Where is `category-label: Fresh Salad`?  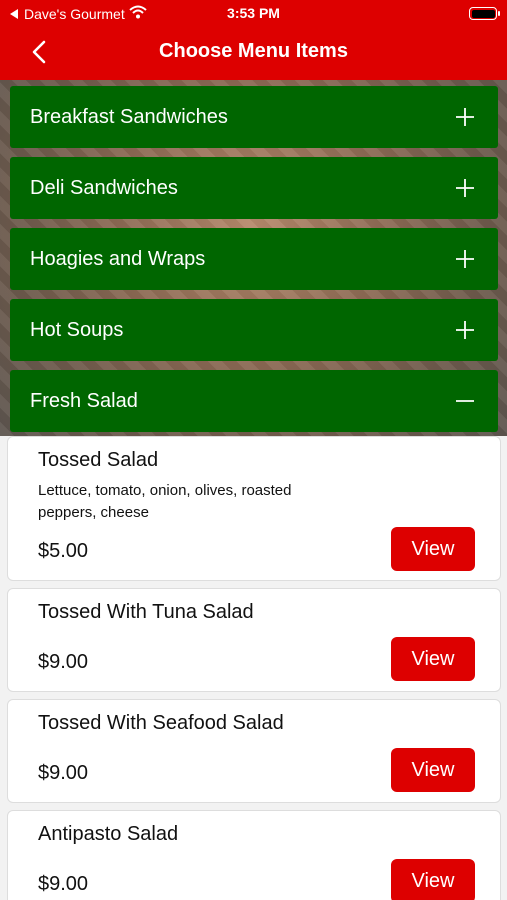
category-label: Fresh Salad is located at coordinates (84, 400).